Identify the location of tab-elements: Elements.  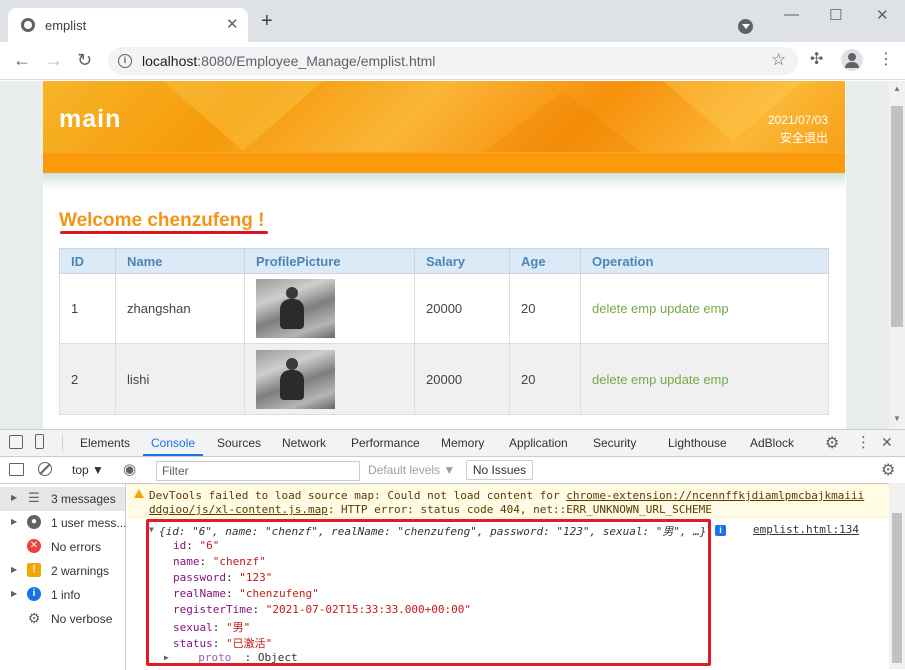
(105, 443).